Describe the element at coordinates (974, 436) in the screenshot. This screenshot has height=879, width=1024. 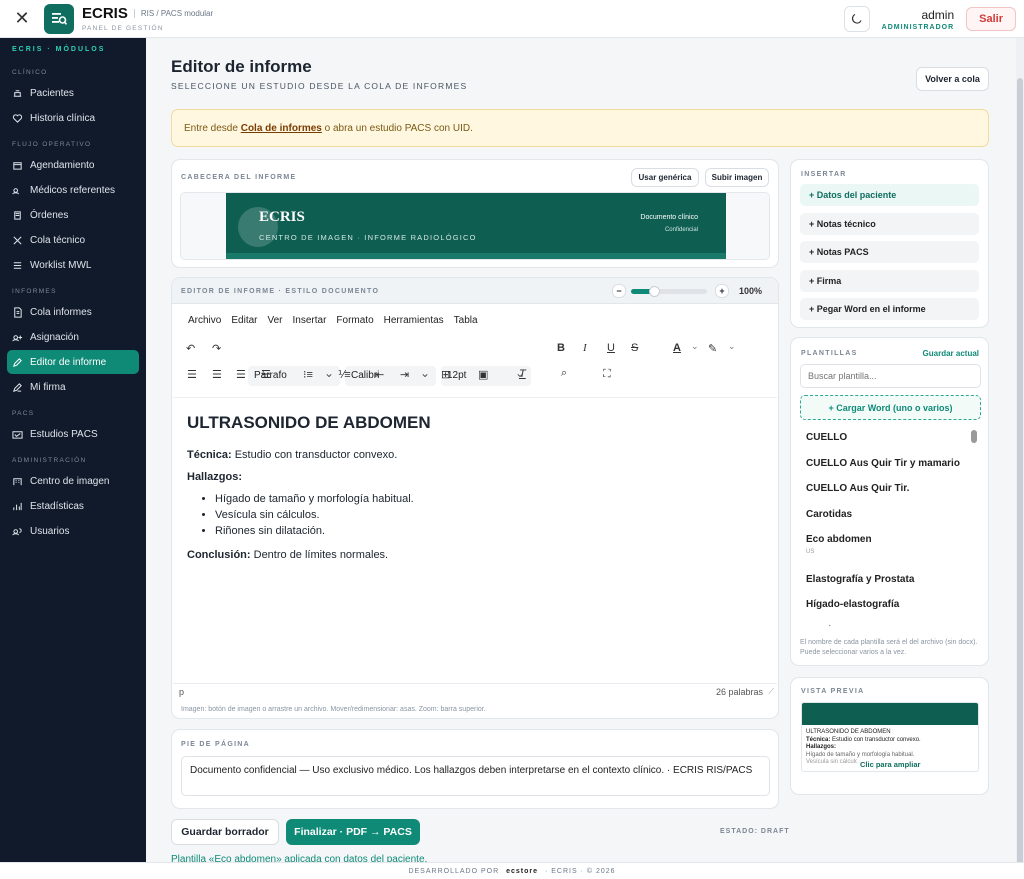
I see `template-list-scrollbar` at that location.